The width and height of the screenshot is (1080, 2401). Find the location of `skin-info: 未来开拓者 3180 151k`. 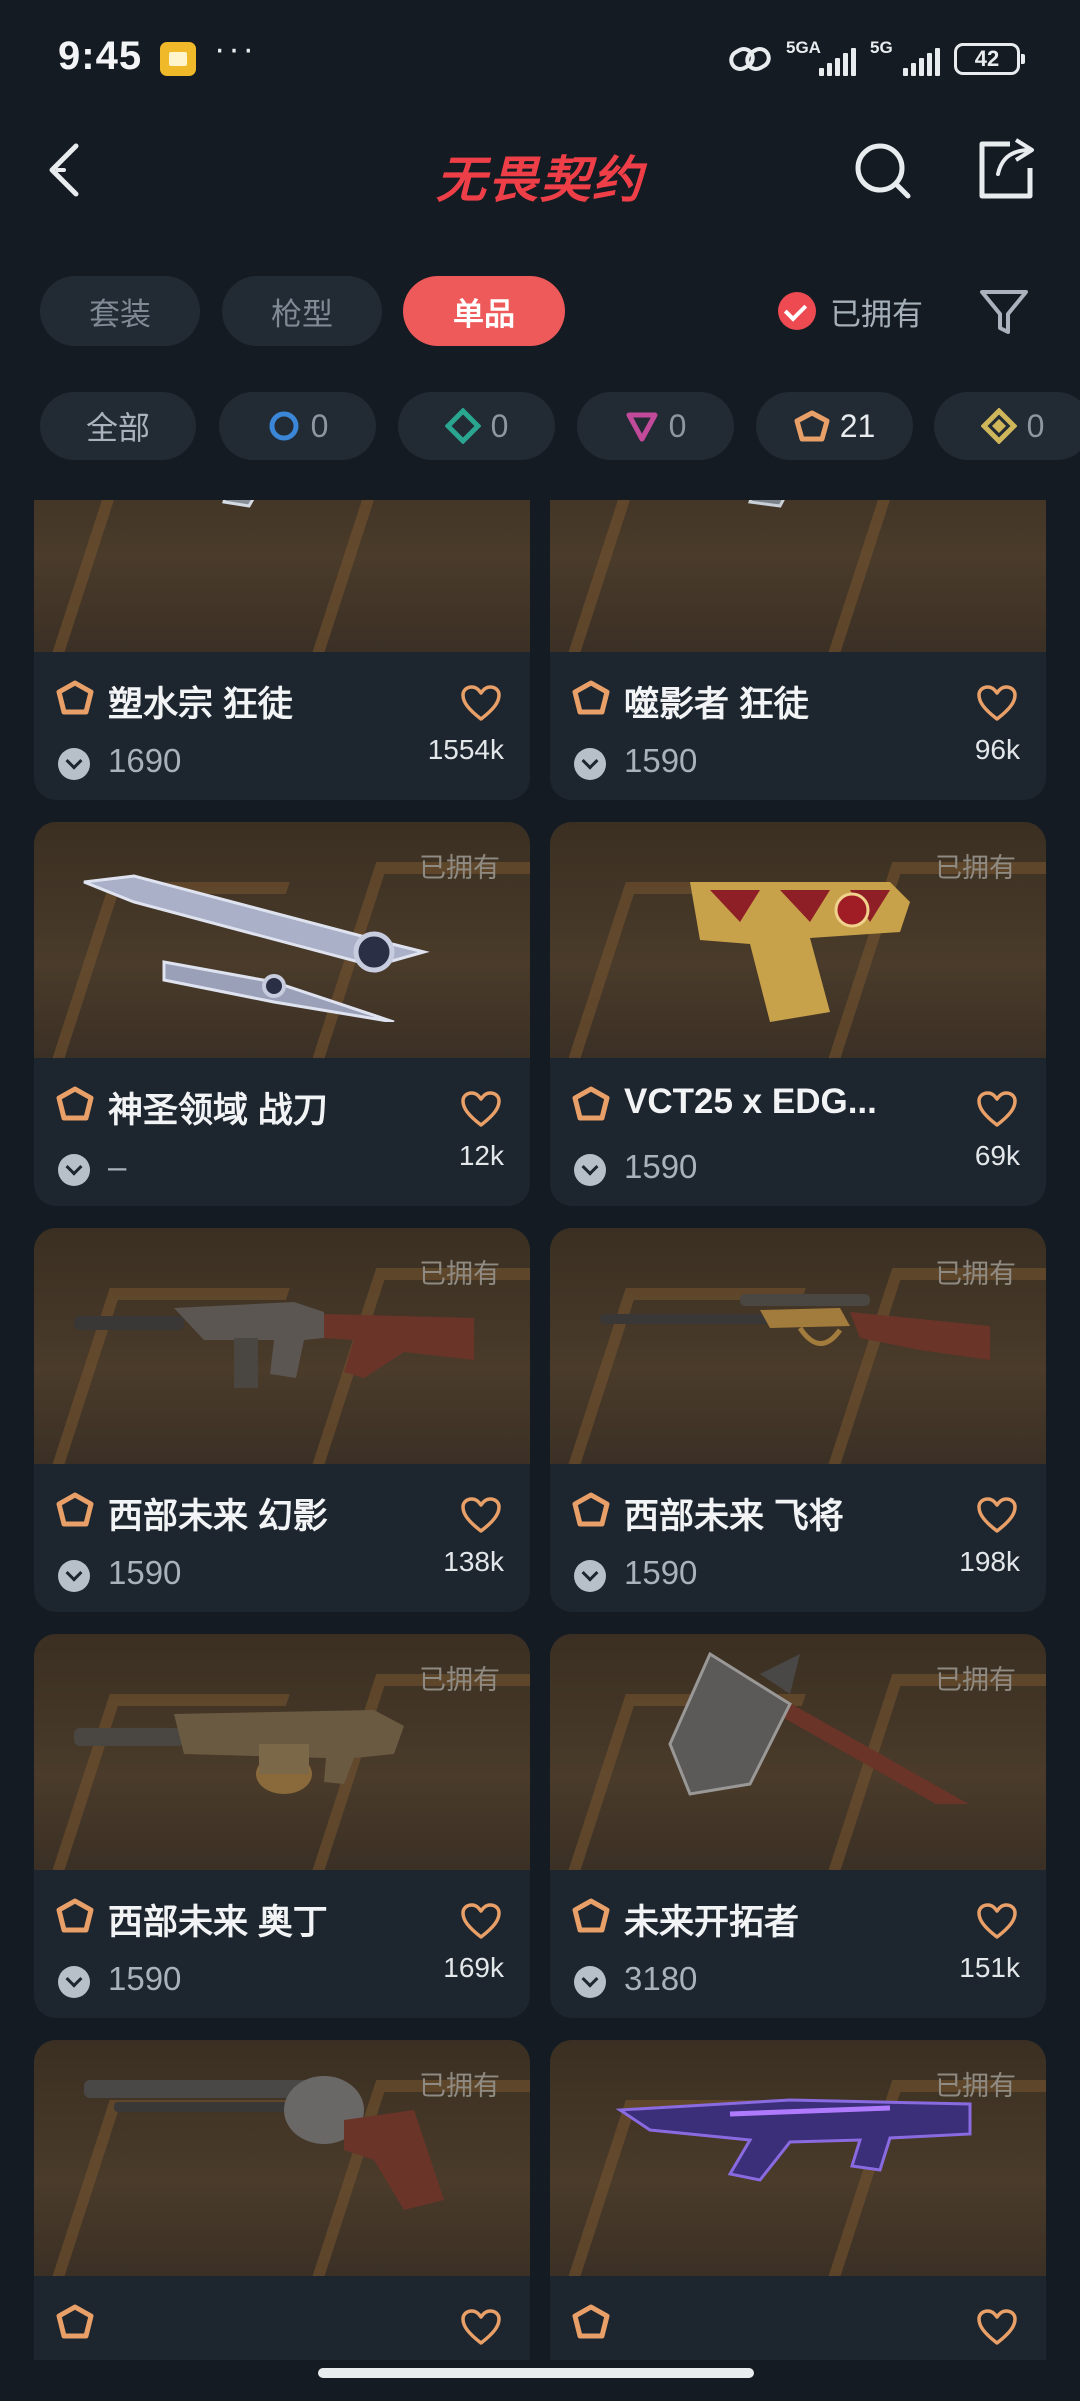

skin-info: 未来开拓者 3180 151k is located at coordinates (798, 1944).